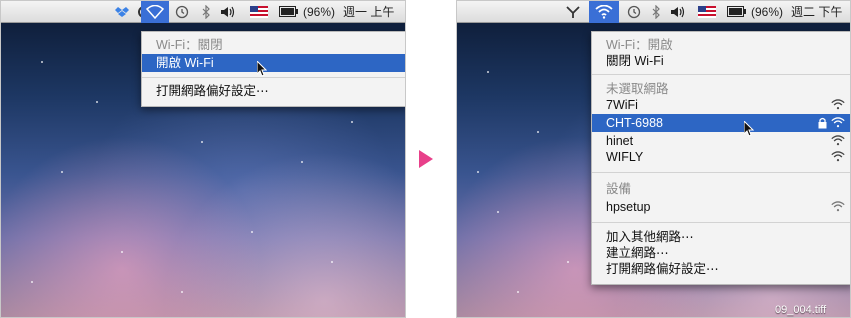 This screenshot has height=318, width=851. What do you see at coordinates (800, 310) in the screenshot?
I see `desktop-file-label: 09_004.tiff` at bounding box center [800, 310].